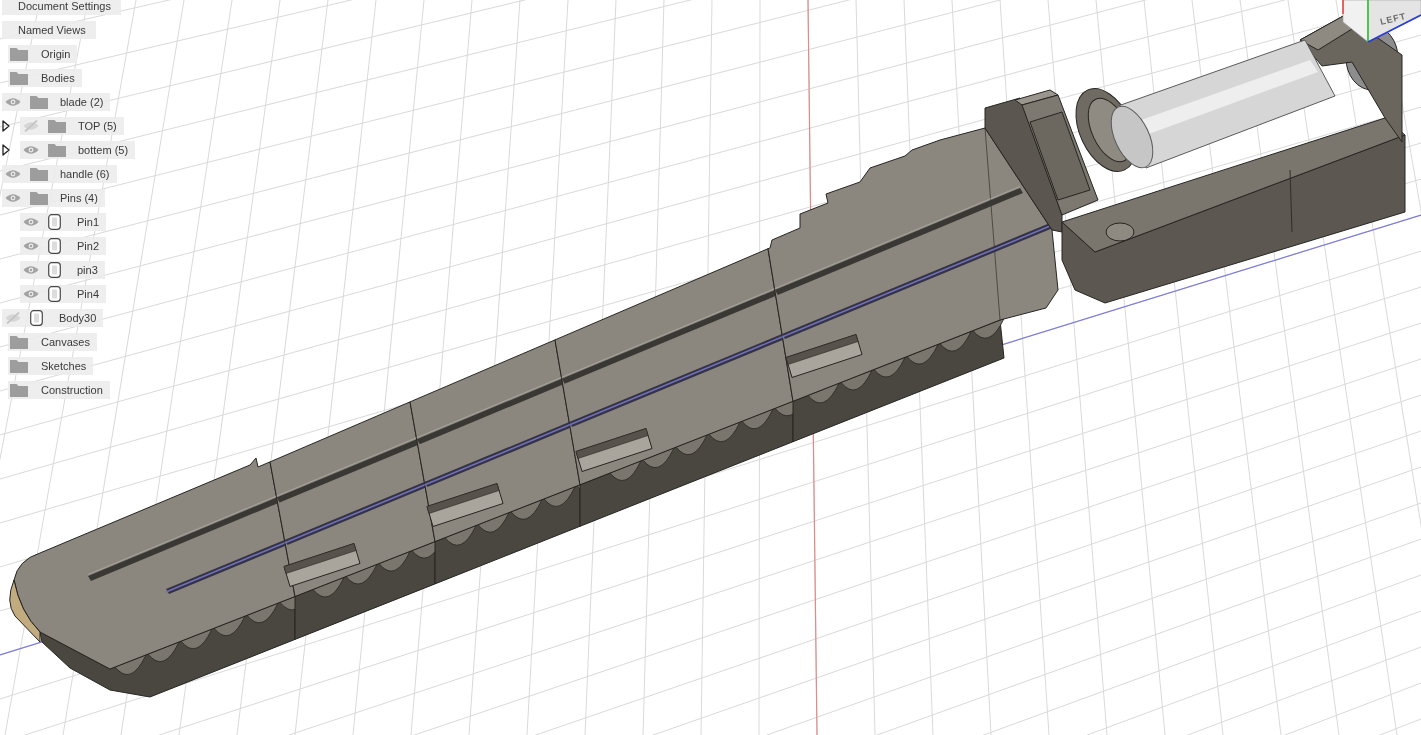 Image resolution: width=1421 pixels, height=735 pixels. What do you see at coordinates (59, 390) in the screenshot?
I see `browser-tree-item: Construction` at bounding box center [59, 390].